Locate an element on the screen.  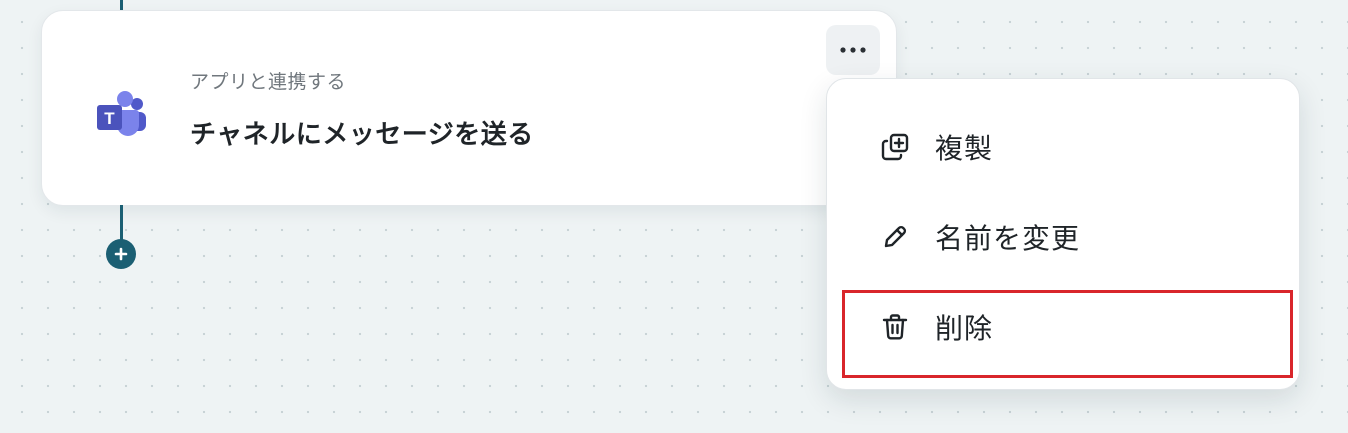
menu-item-delete: 削除 is located at coordinates (1063, 327).